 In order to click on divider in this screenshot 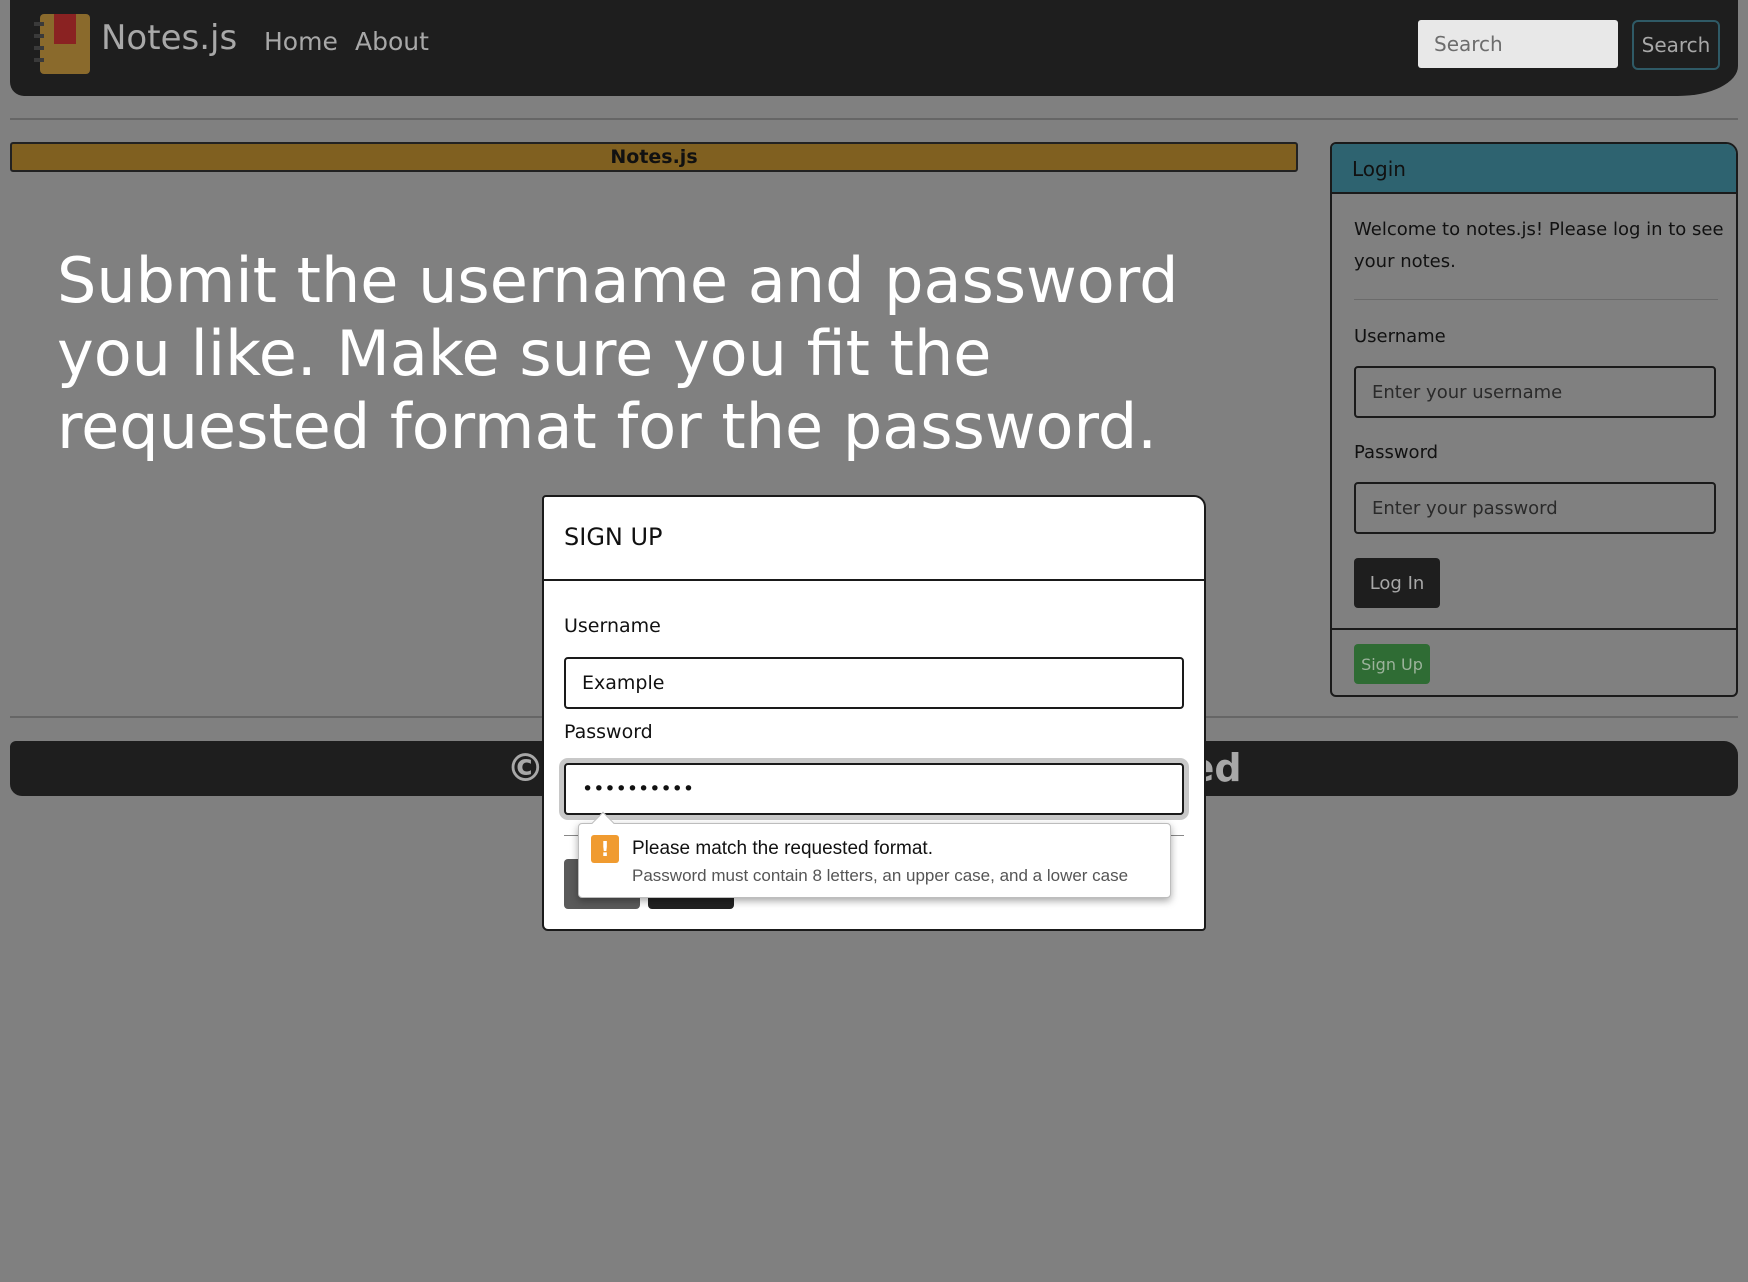, I will do `click(874, 119)`.